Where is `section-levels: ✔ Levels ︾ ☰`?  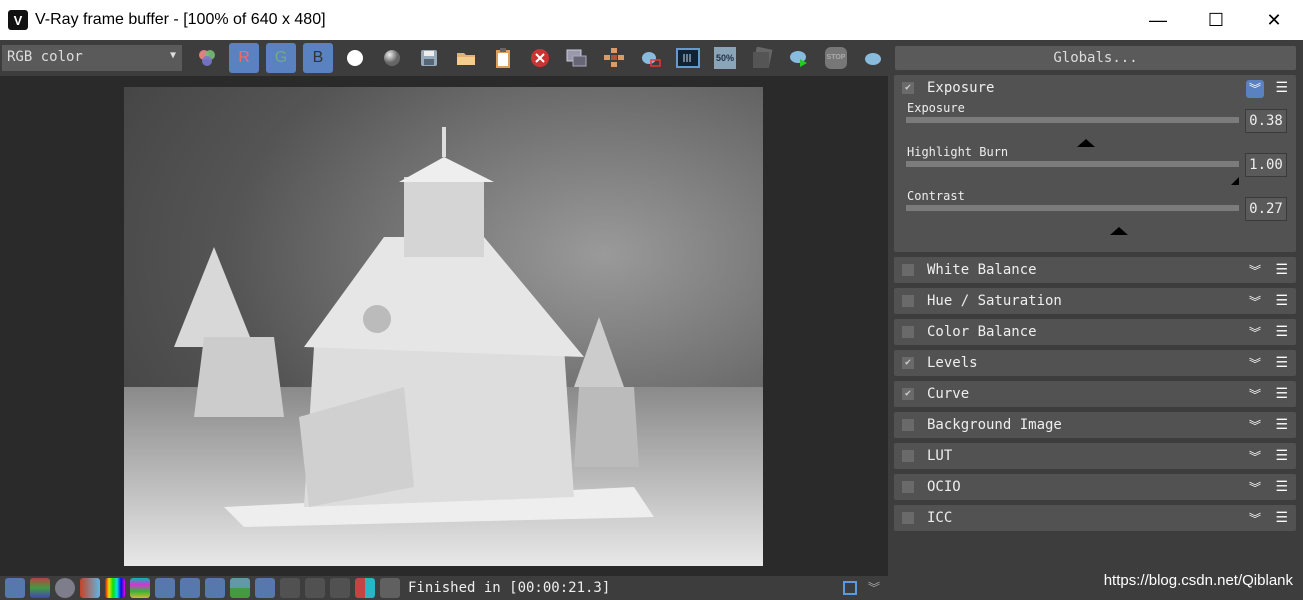
section-levels: ✔ Levels ︾ ☰ is located at coordinates (1095, 363).